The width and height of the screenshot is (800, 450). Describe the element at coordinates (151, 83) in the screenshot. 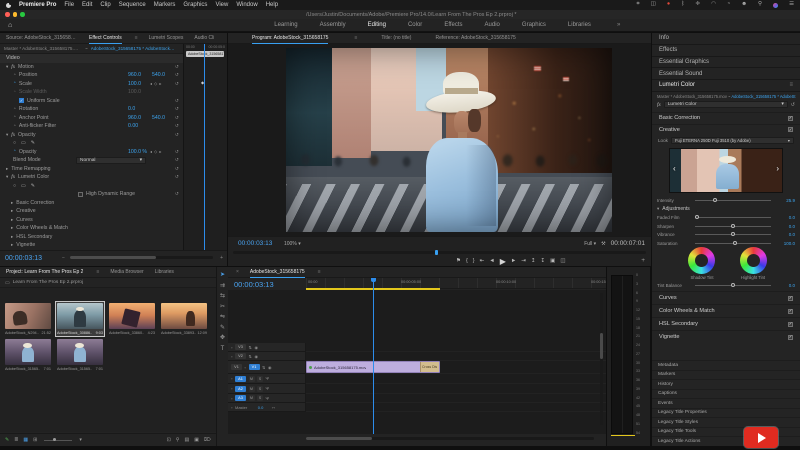

I see `prev-keyframe-icon: ◂` at that location.